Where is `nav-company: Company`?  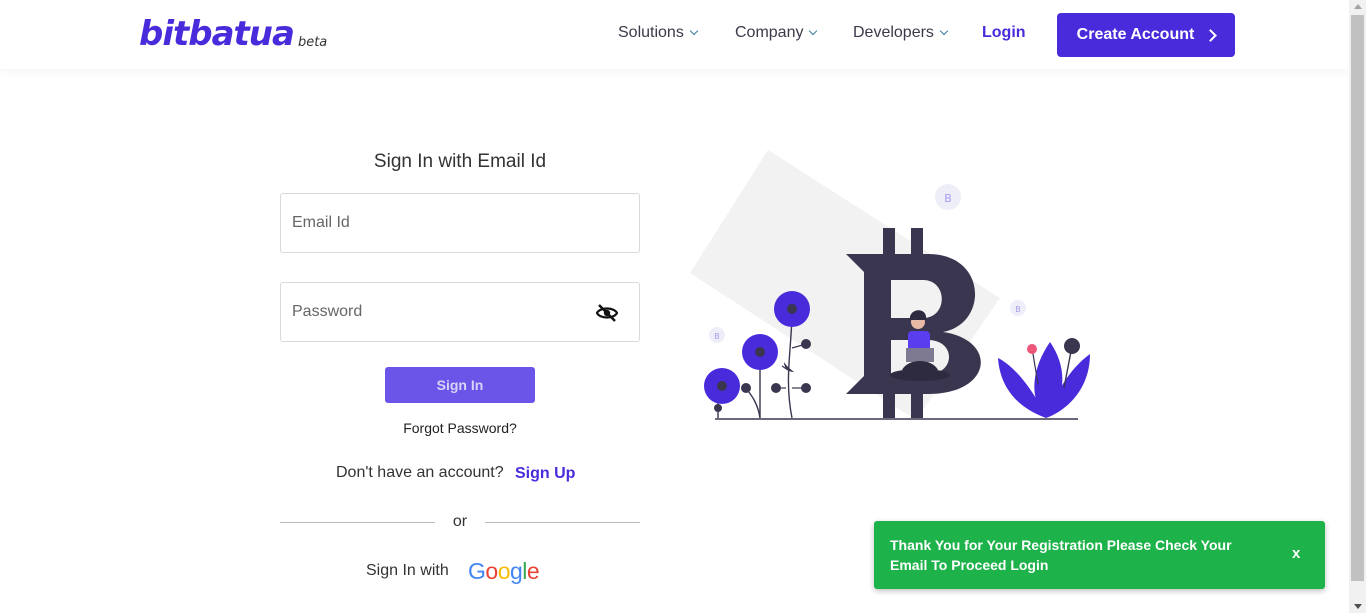
nav-company: Company is located at coordinates (776, 33).